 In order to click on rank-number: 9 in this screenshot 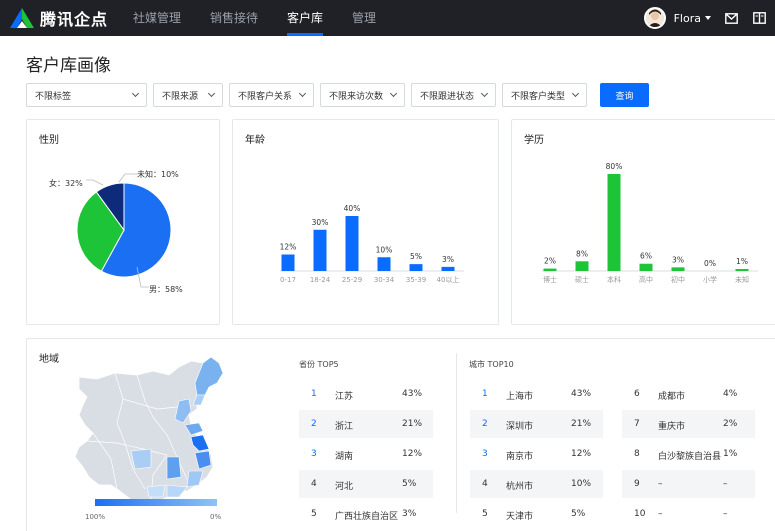, I will do `click(637, 484)`.